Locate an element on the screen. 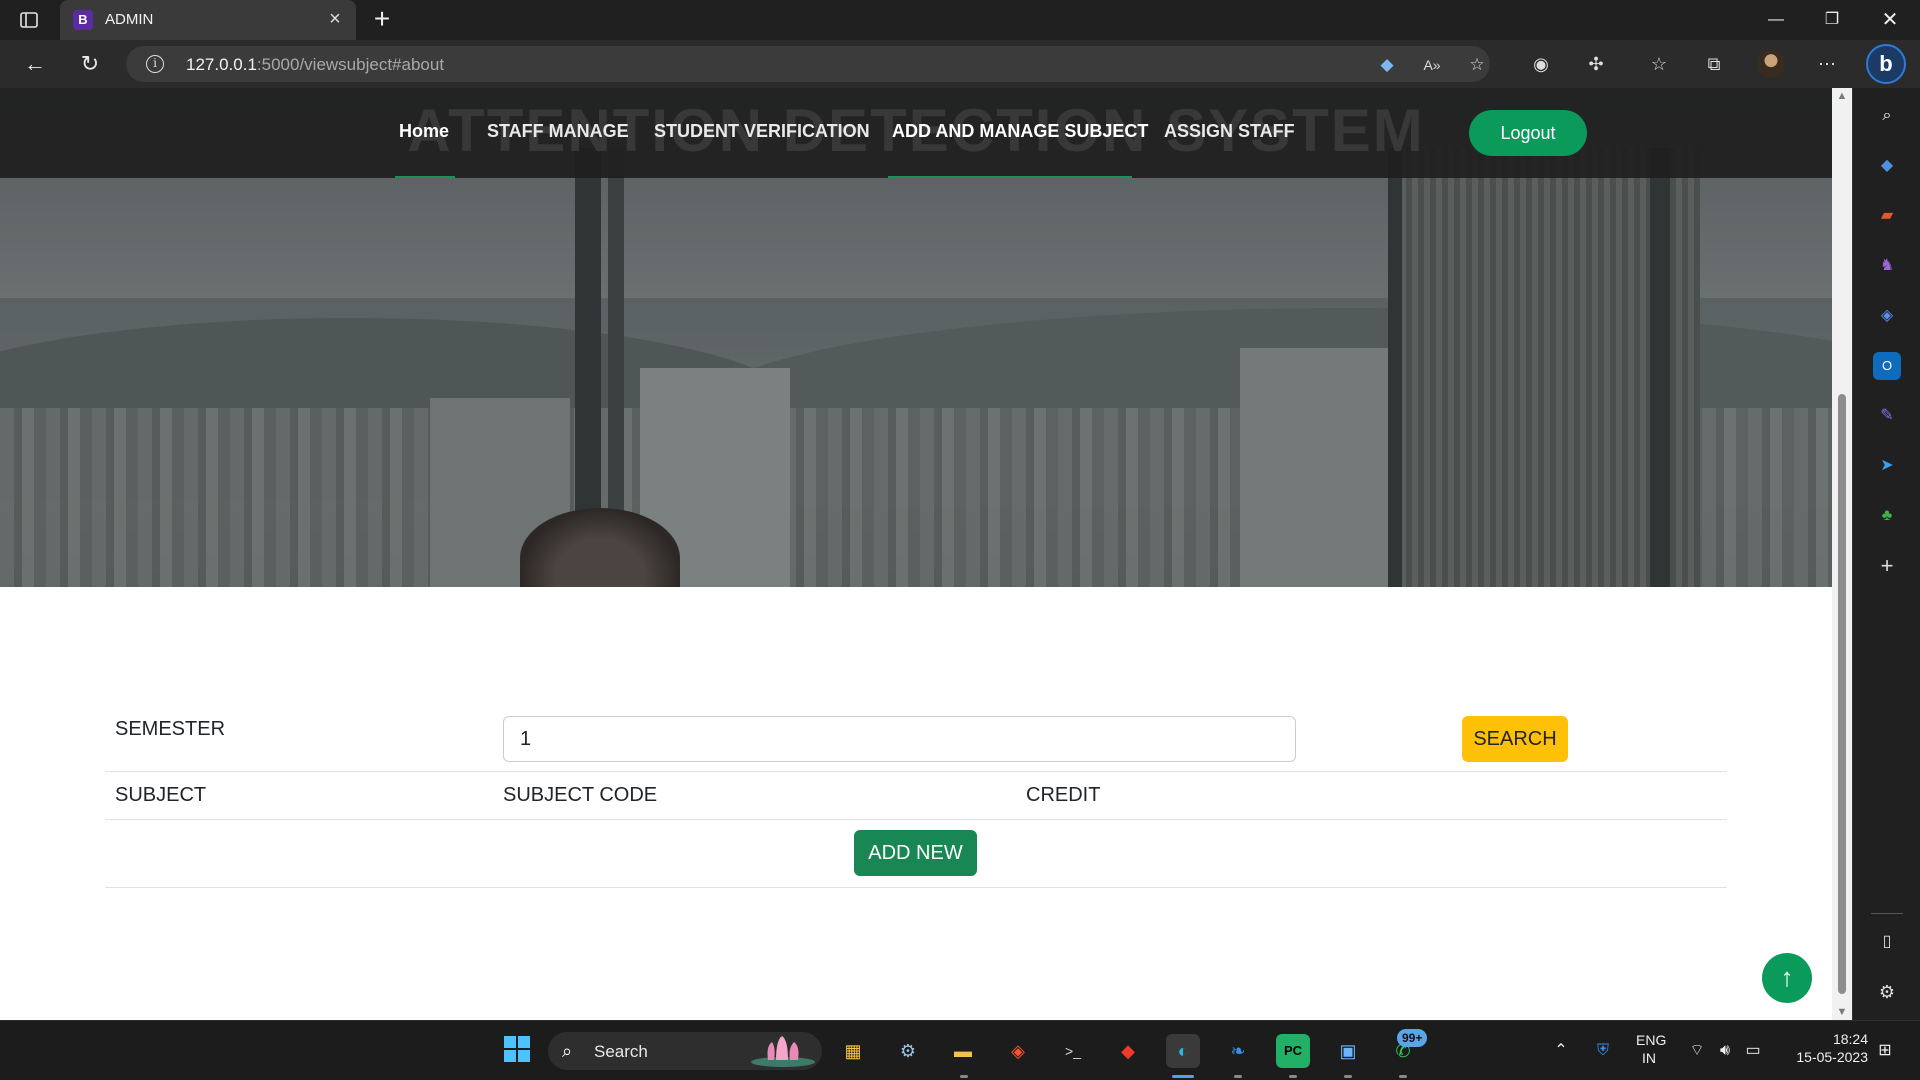 This screenshot has width=1920, height=1080. brave-browser-icon: ◈ is located at coordinates (1018, 1051).